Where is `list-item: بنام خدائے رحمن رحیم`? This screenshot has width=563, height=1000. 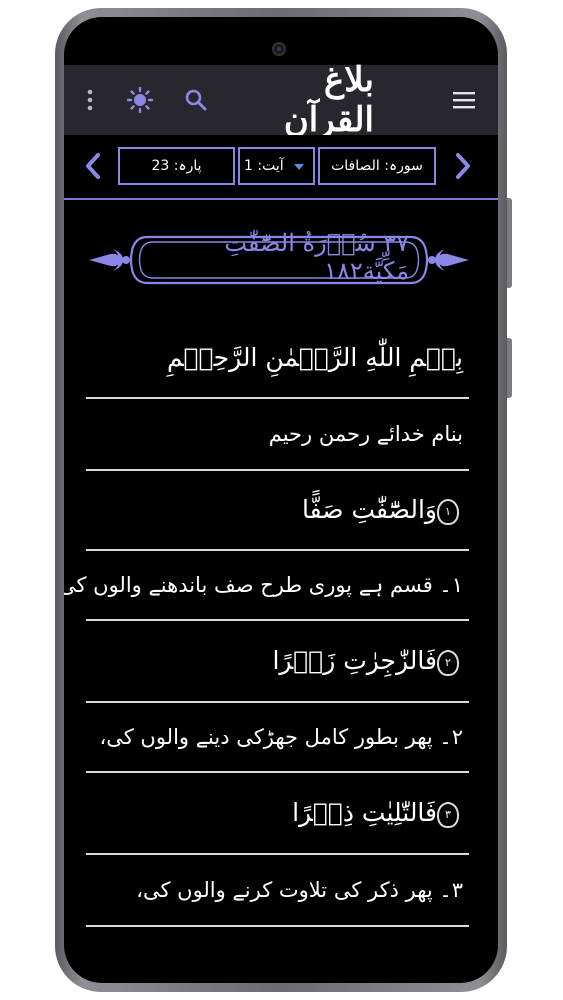
list-item: بنام خدائے رحمن رحیم is located at coordinates (277, 435).